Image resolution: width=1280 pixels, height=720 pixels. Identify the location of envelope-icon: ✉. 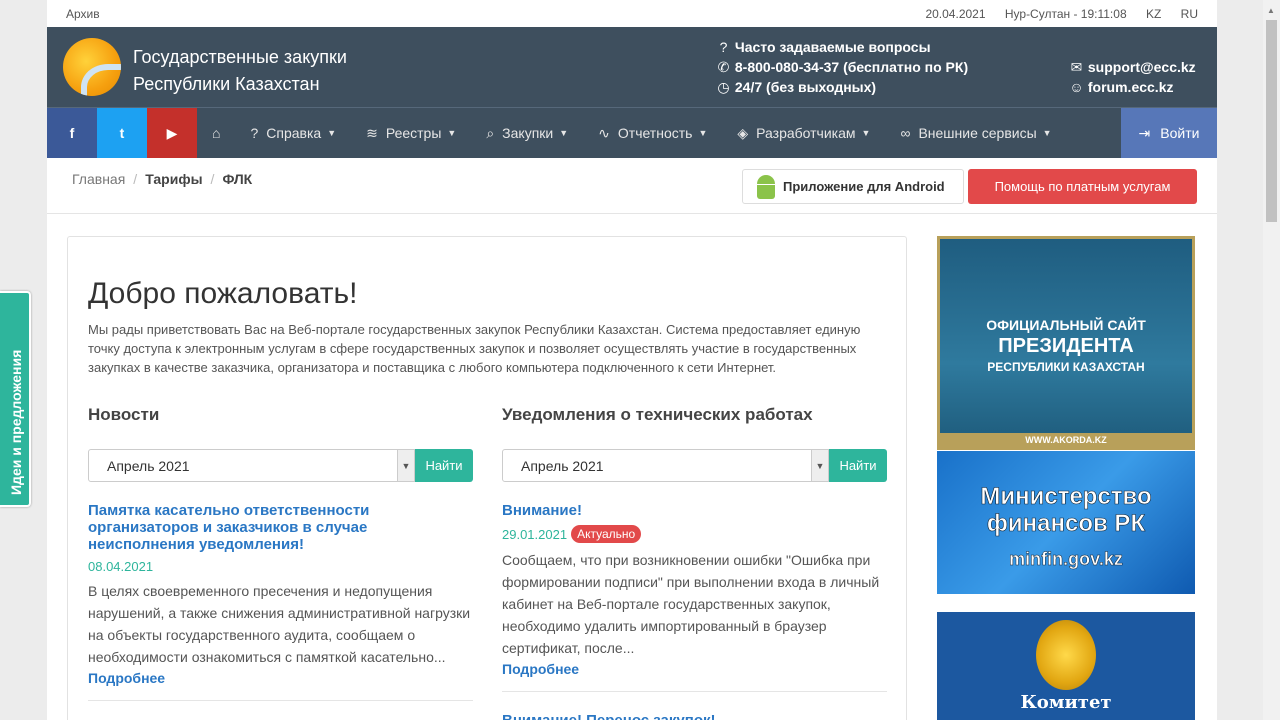
(1076, 67).